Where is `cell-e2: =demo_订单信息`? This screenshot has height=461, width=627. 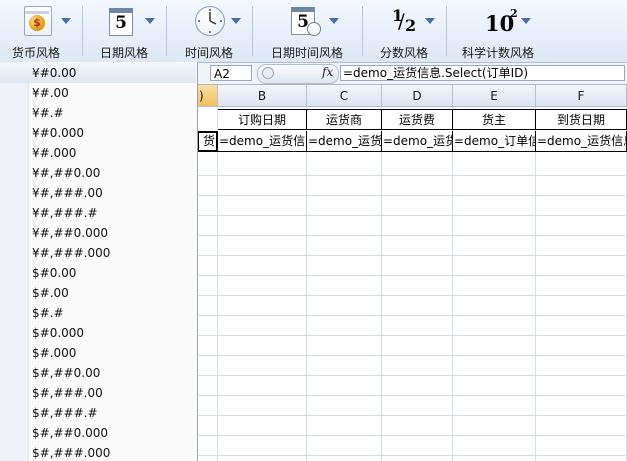 cell-e2: =demo_订单信息 is located at coordinates (494, 141).